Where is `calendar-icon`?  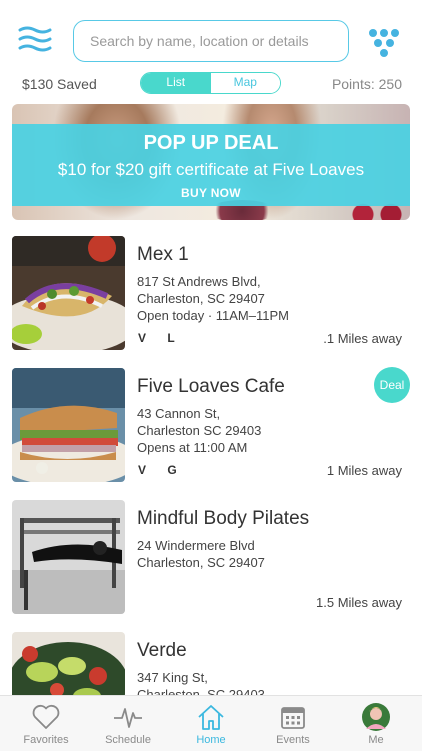 calendar-icon is located at coordinates (293, 718).